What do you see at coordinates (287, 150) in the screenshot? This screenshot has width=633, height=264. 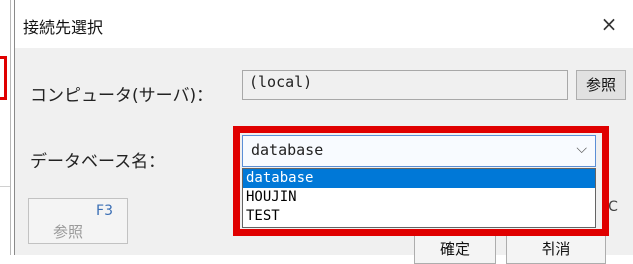 I see `database-selected-value: database` at bounding box center [287, 150].